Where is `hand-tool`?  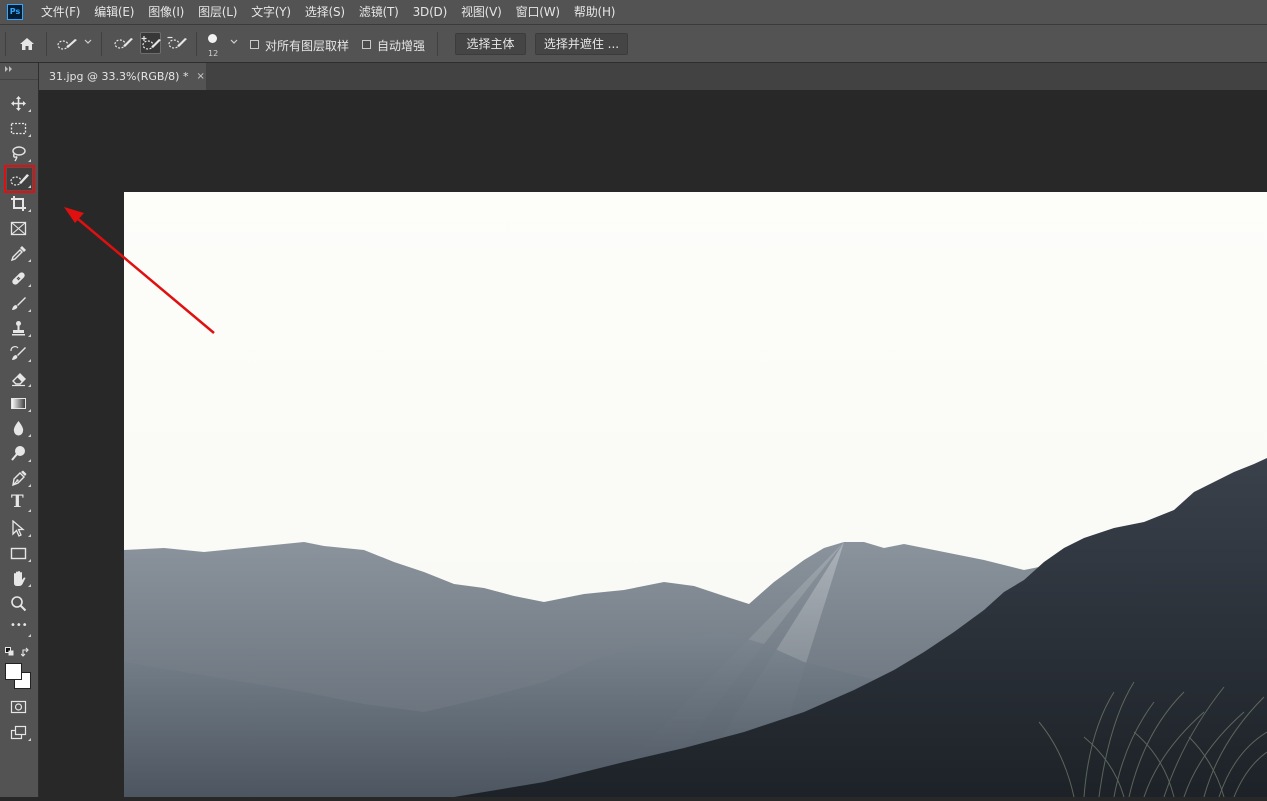 hand-tool is located at coordinates (19, 578).